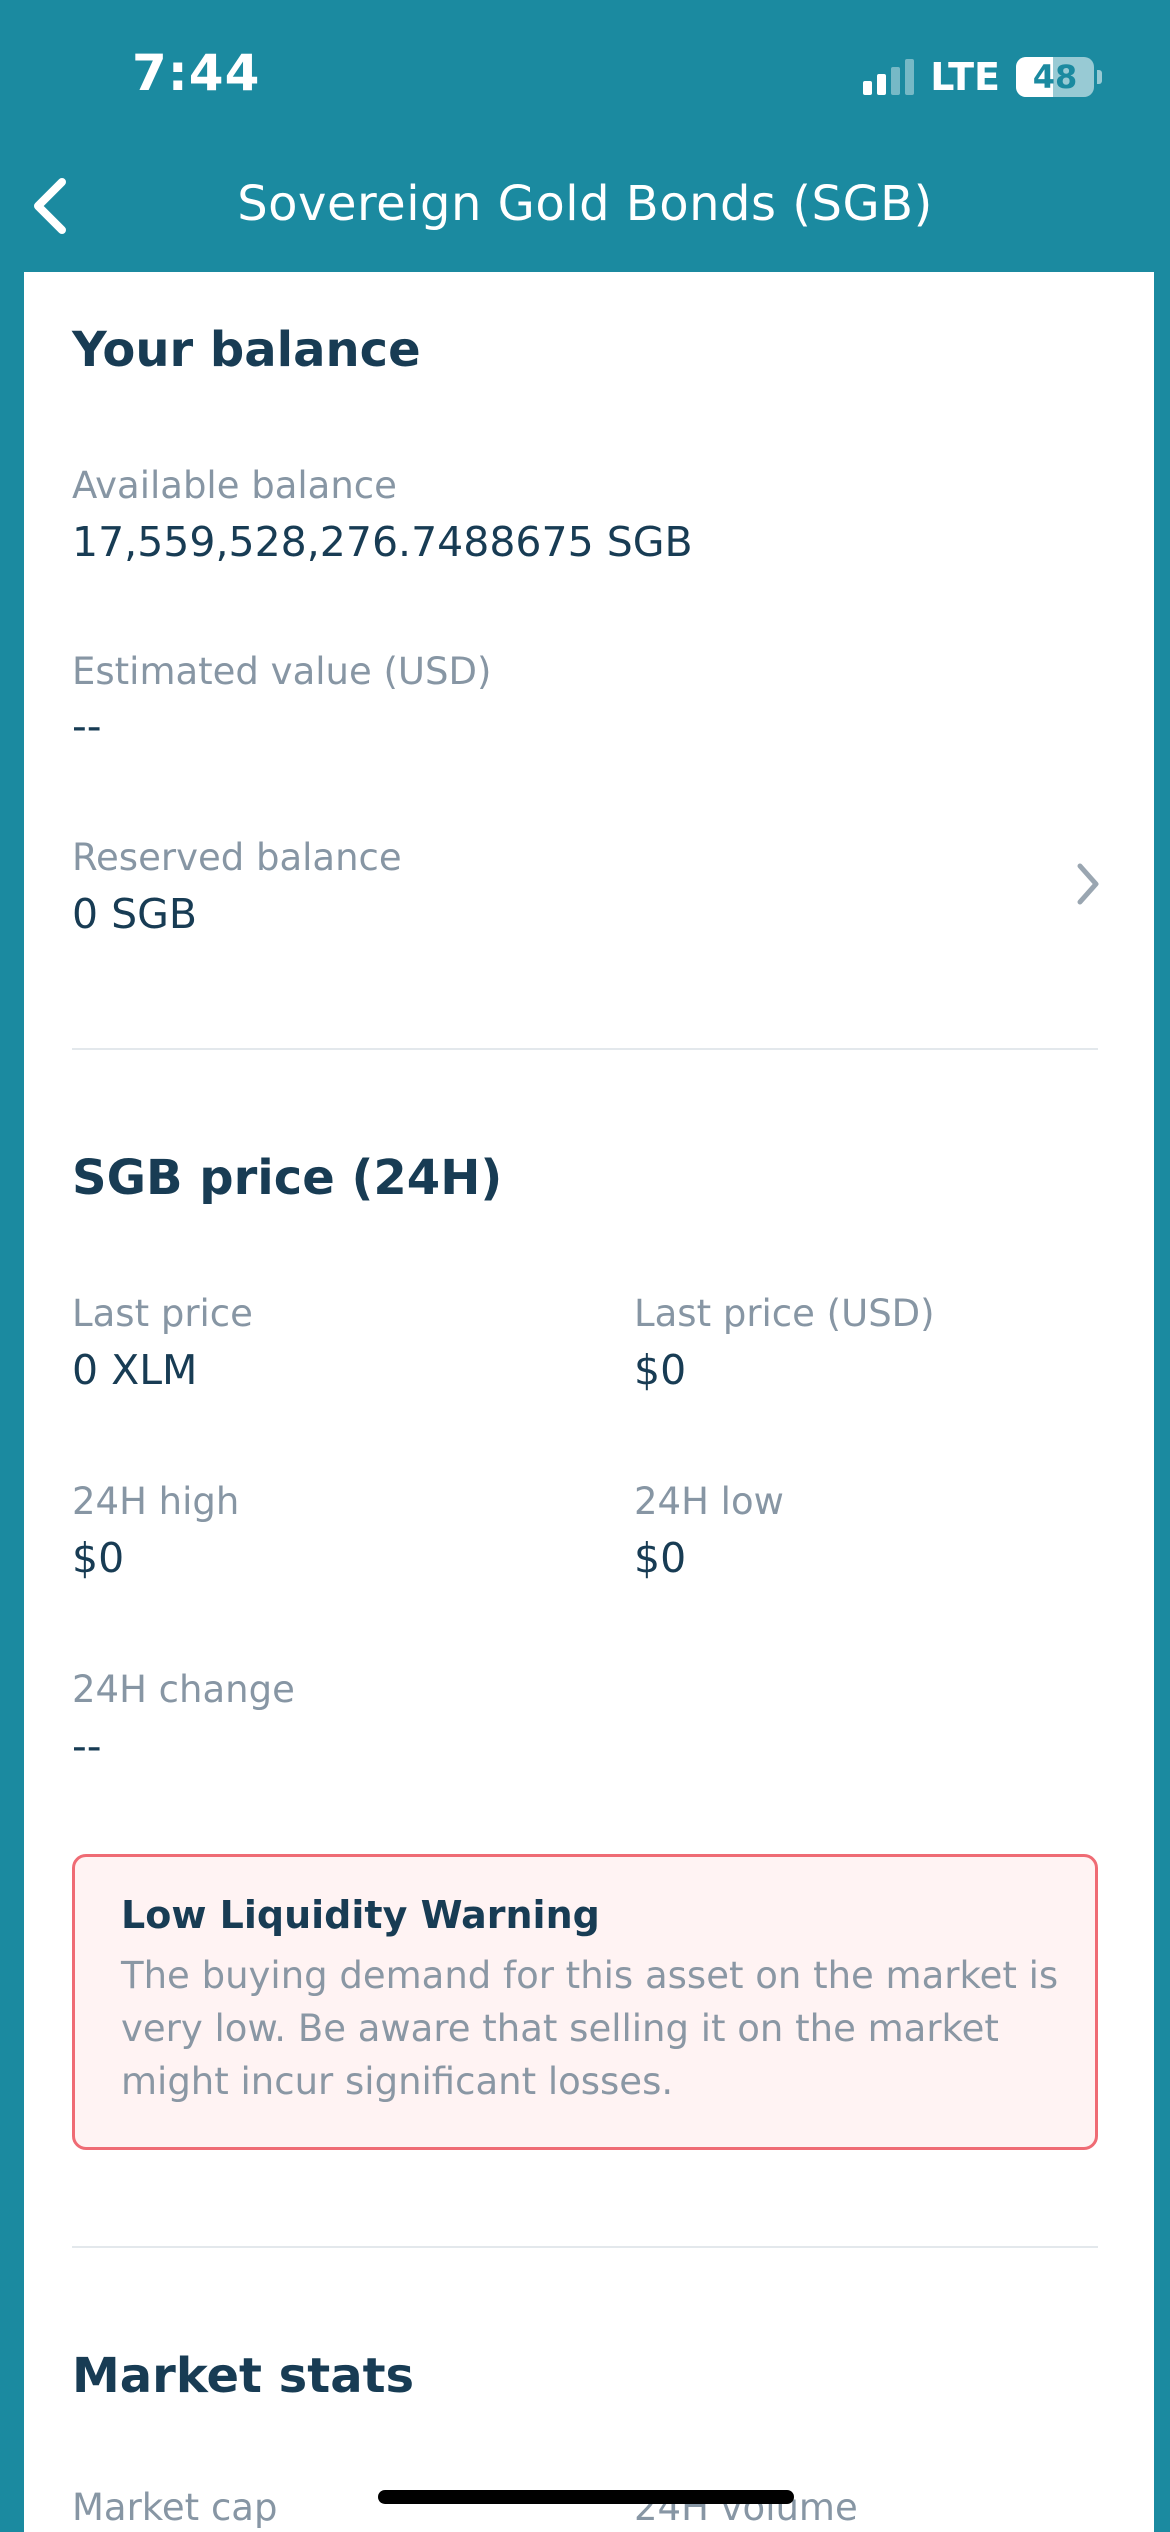 The height and width of the screenshot is (2532, 1170). I want to click on home-indicator, so click(586, 2497).